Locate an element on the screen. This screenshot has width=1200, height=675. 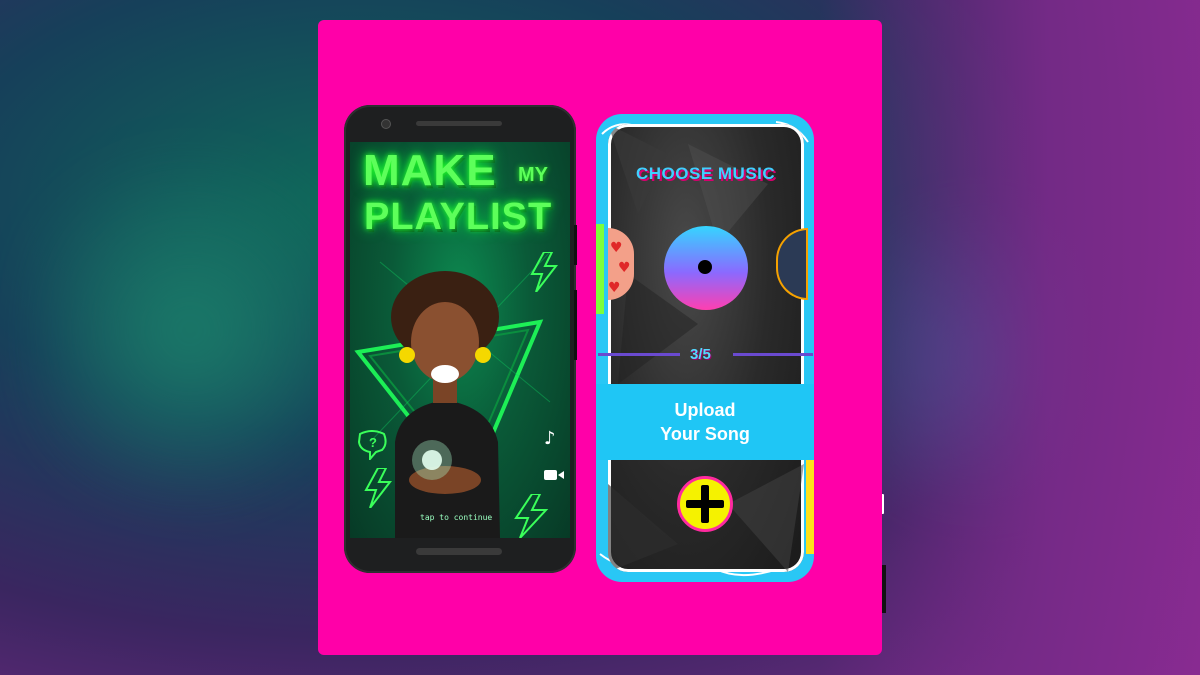
music-note-icon: ♪ is located at coordinates (550, 438).